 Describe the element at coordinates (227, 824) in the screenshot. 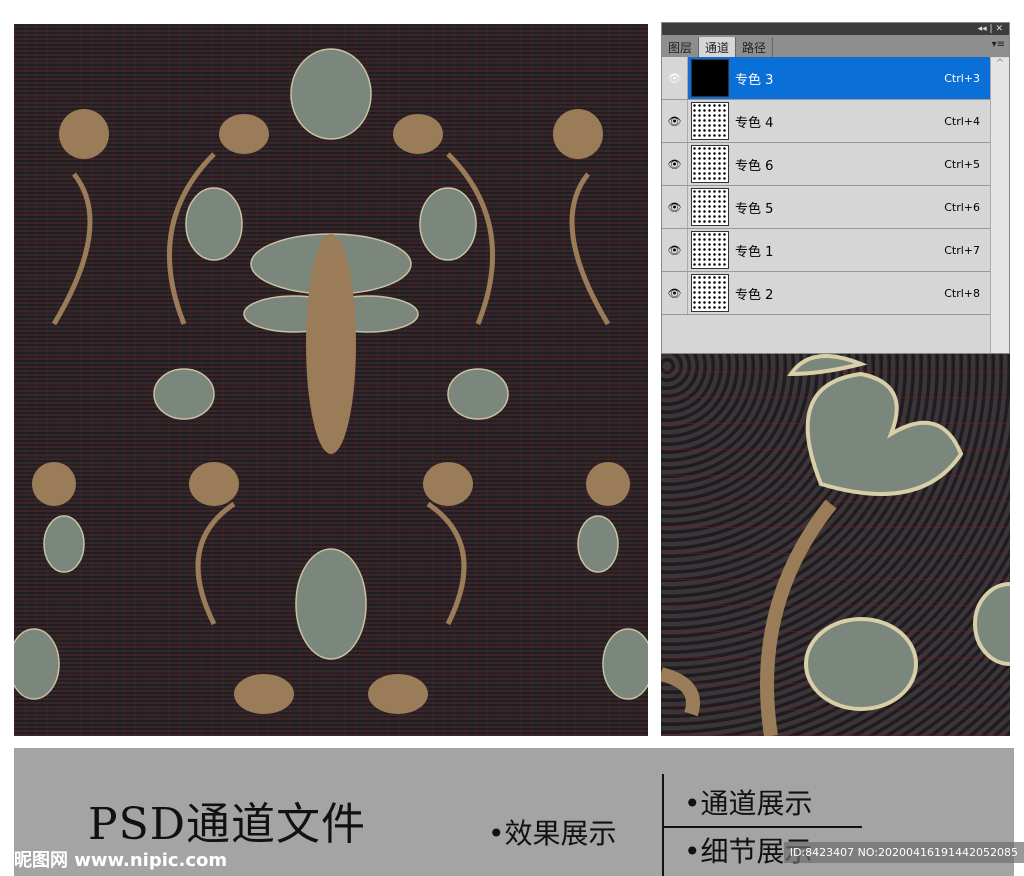

I see `caption-title: PSD通道文件` at that location.